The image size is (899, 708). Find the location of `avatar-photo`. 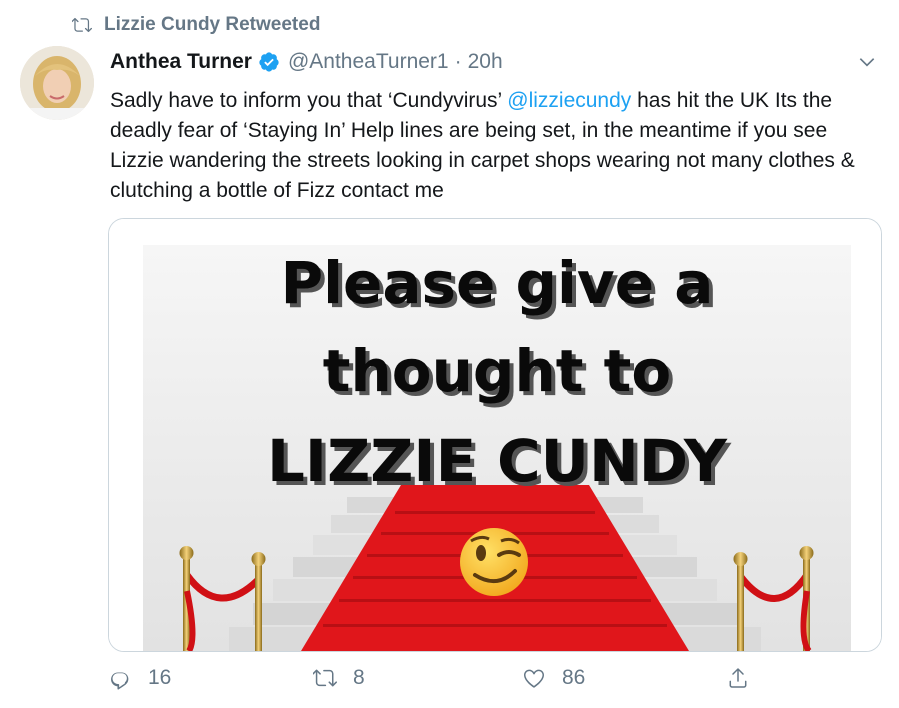

avatar-photo is located at coordinates (57, 83).